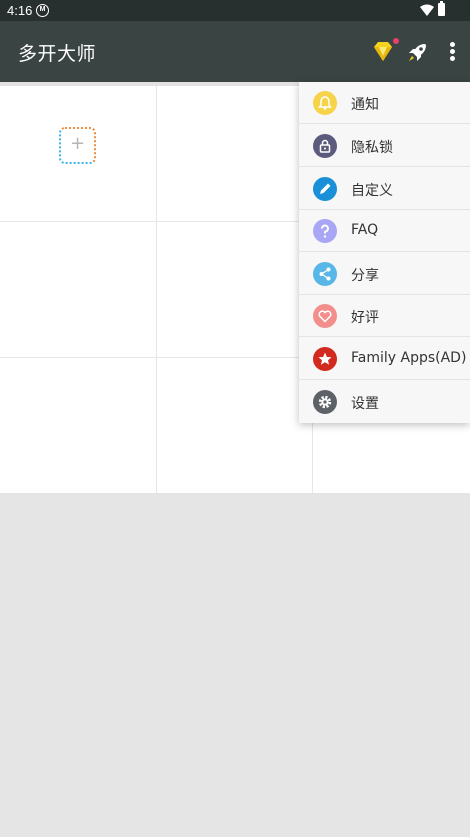  I want to click on menu-item-label: 分享, so click(365, 276).